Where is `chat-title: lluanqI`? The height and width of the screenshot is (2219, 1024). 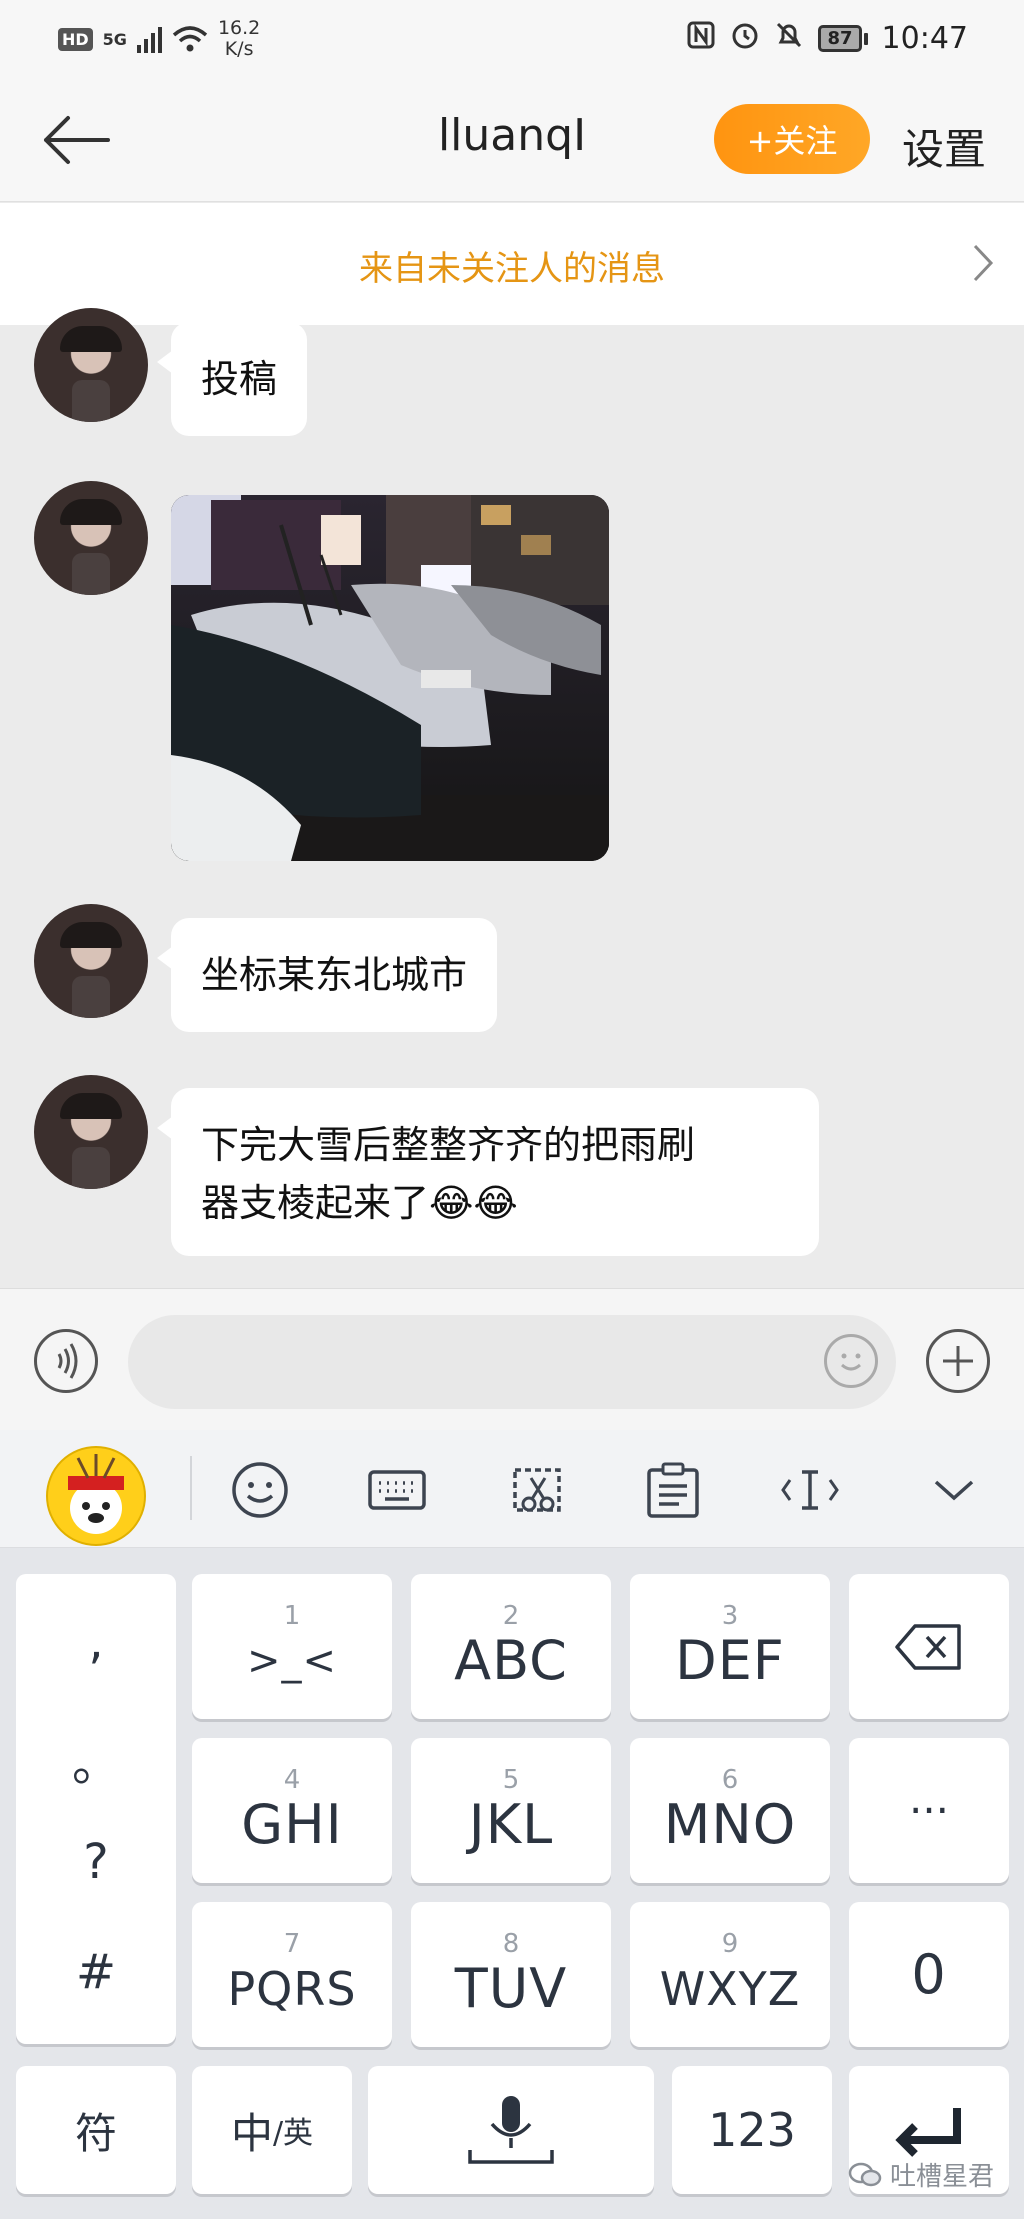 chat-title: lluanqI is located at coordinates (512, 135).